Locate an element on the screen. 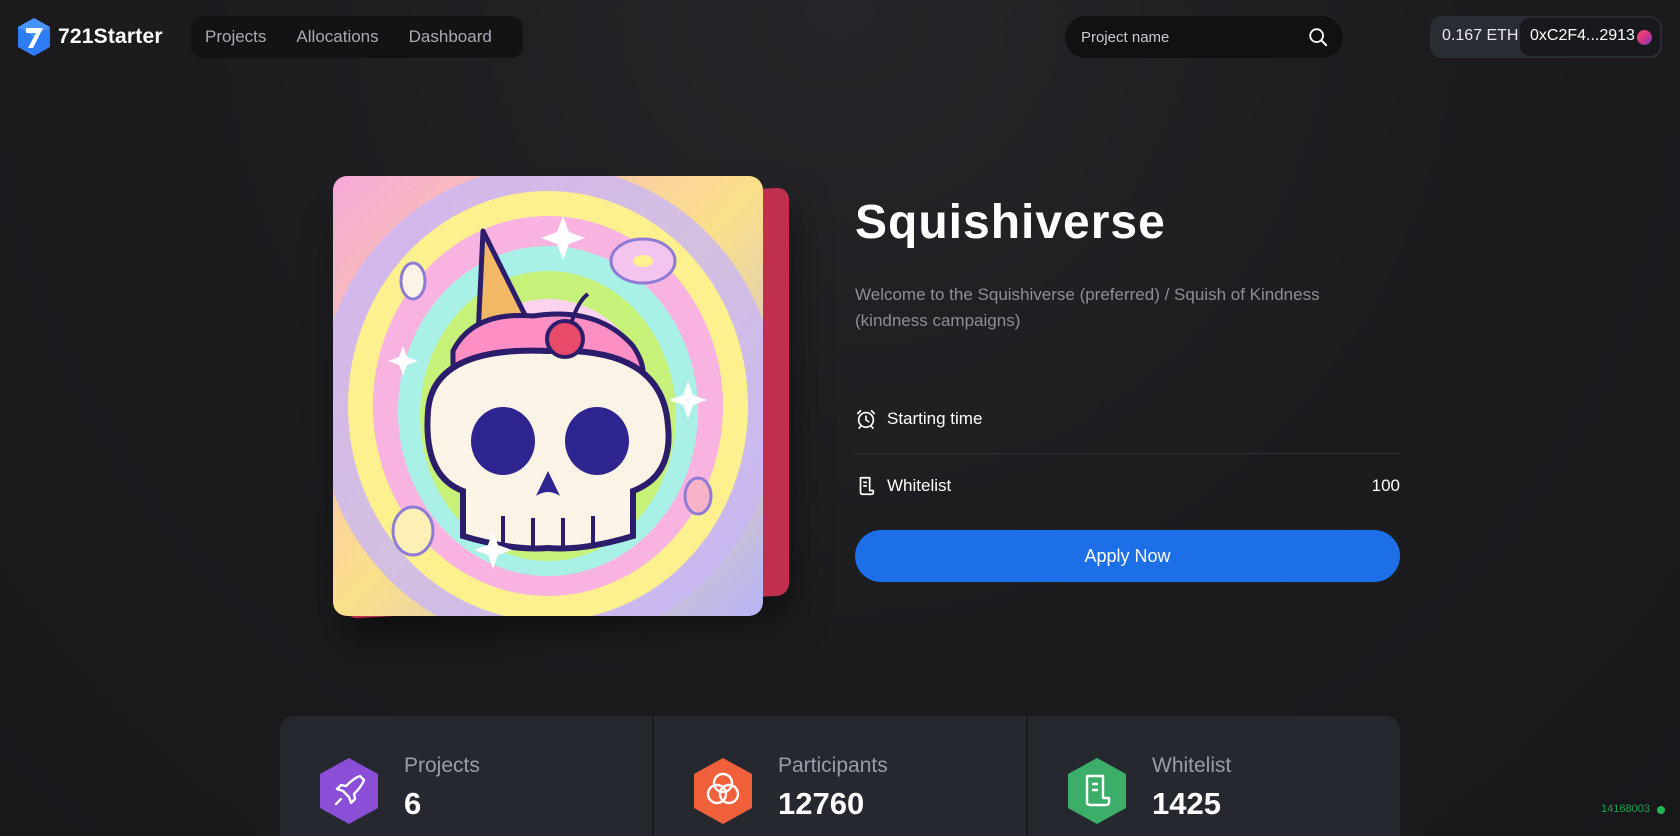 Image resolution: width=1680 pixels, height=836 pixels. search-box is located at coordinates (1204, 37).